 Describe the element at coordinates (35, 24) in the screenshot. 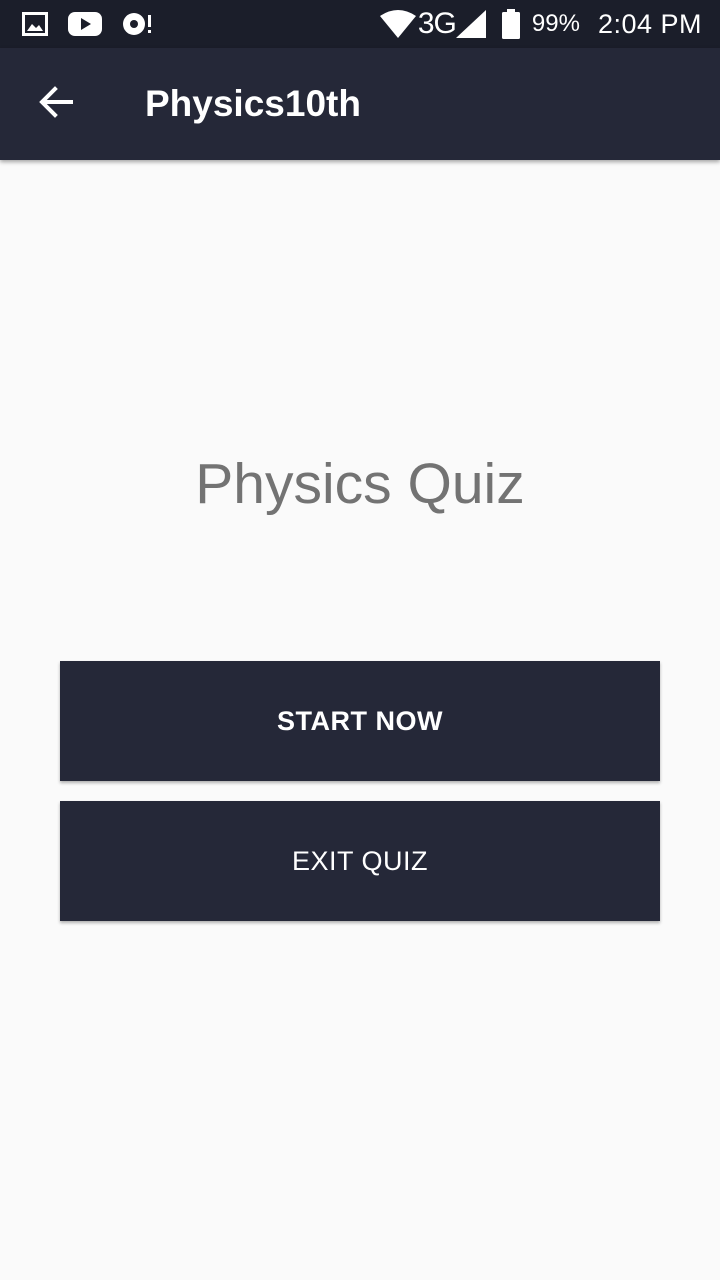

I see `gallery-icon` at that location.